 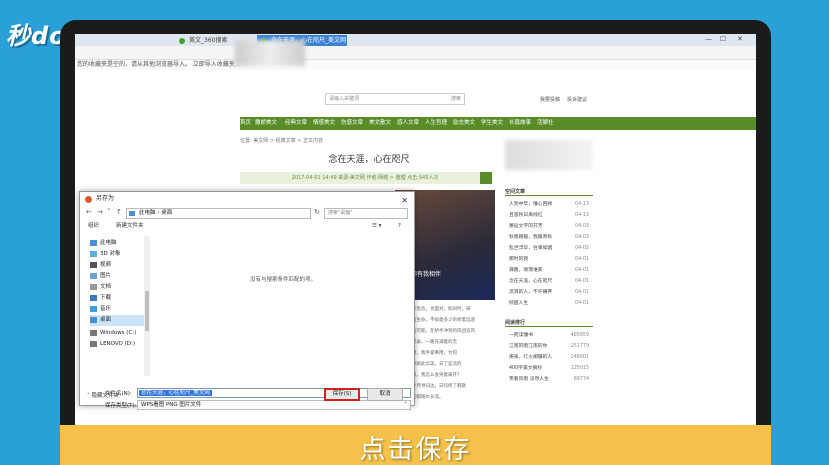 What do you see at coordinates (521, 335) in the screenshot?
I see `item-title: 一苑读懂书` at bounding box center [521, 335].